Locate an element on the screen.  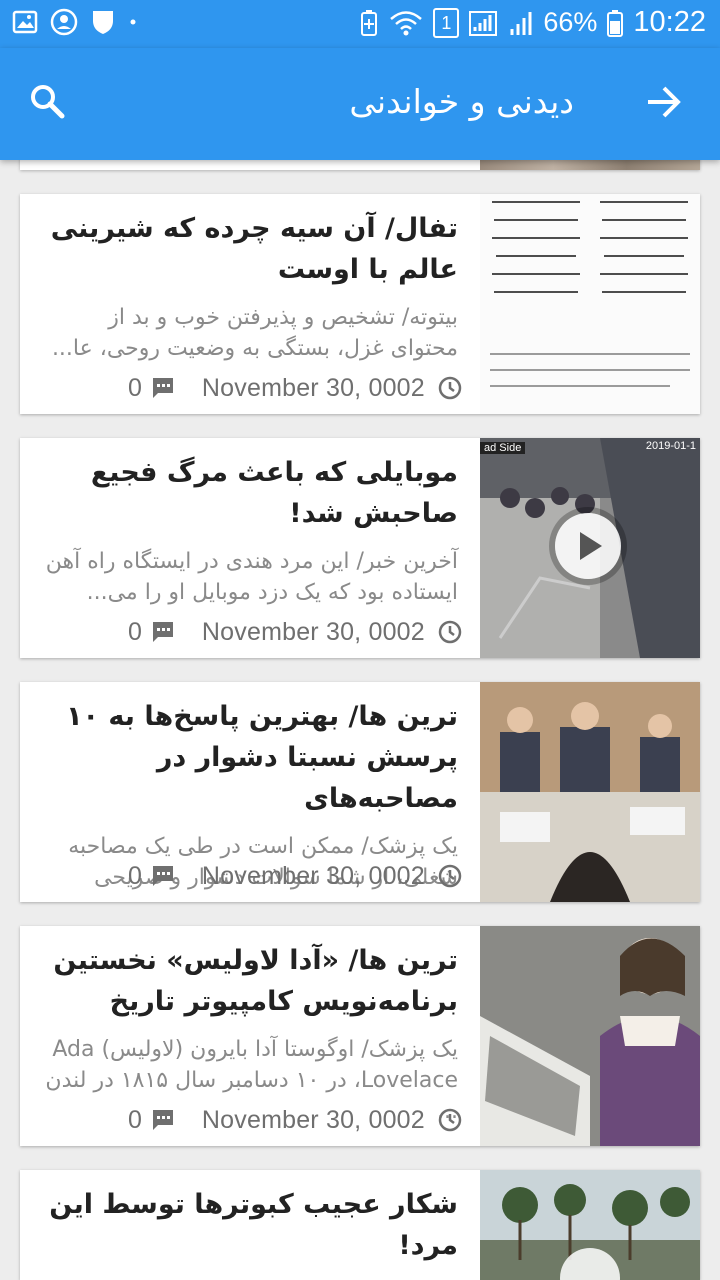
article-thumbnail: ad Side 2019-01-1 is located at coordinates (590, 548).